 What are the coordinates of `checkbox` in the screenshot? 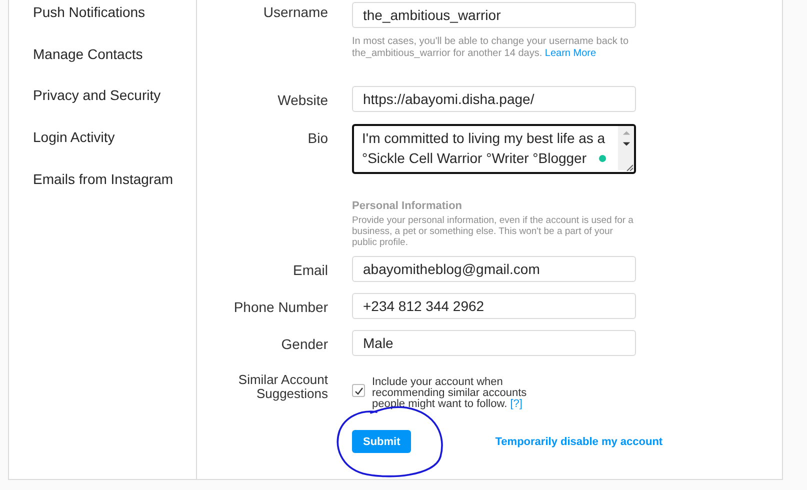 It's located at (358, 390).